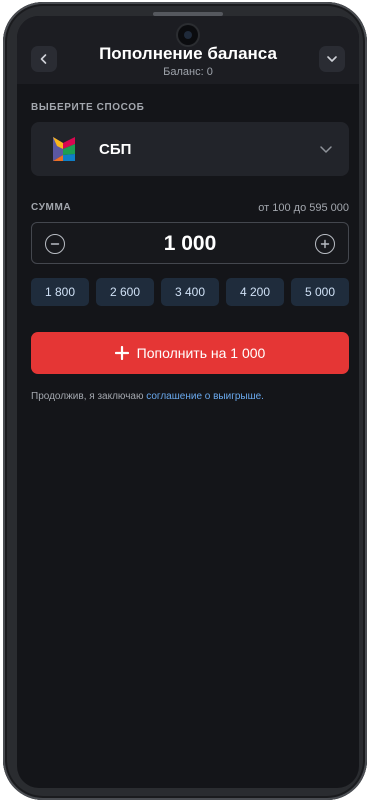 Image resolution: width=370 pixels, height=802 pixels. Describe the element at coordinates (190, 292) in the screenshot. I see `quick-amount-button: 3 400` at that location.